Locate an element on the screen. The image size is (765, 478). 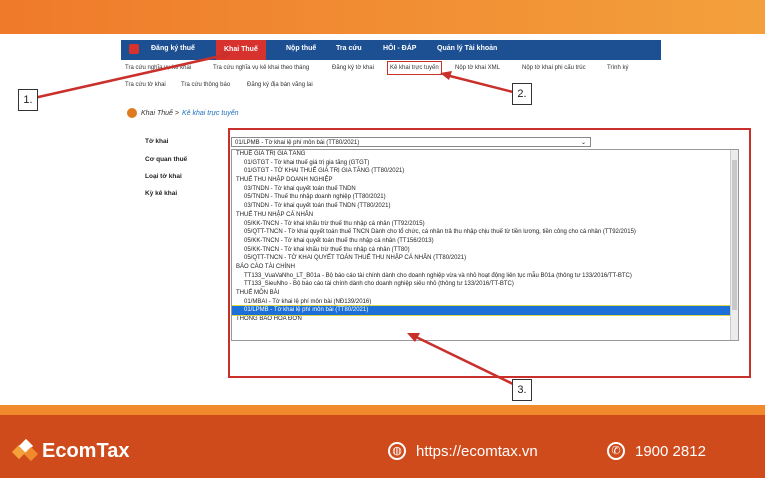
ecomtax-logo: EcomTax is located at coordinates (70, 450).